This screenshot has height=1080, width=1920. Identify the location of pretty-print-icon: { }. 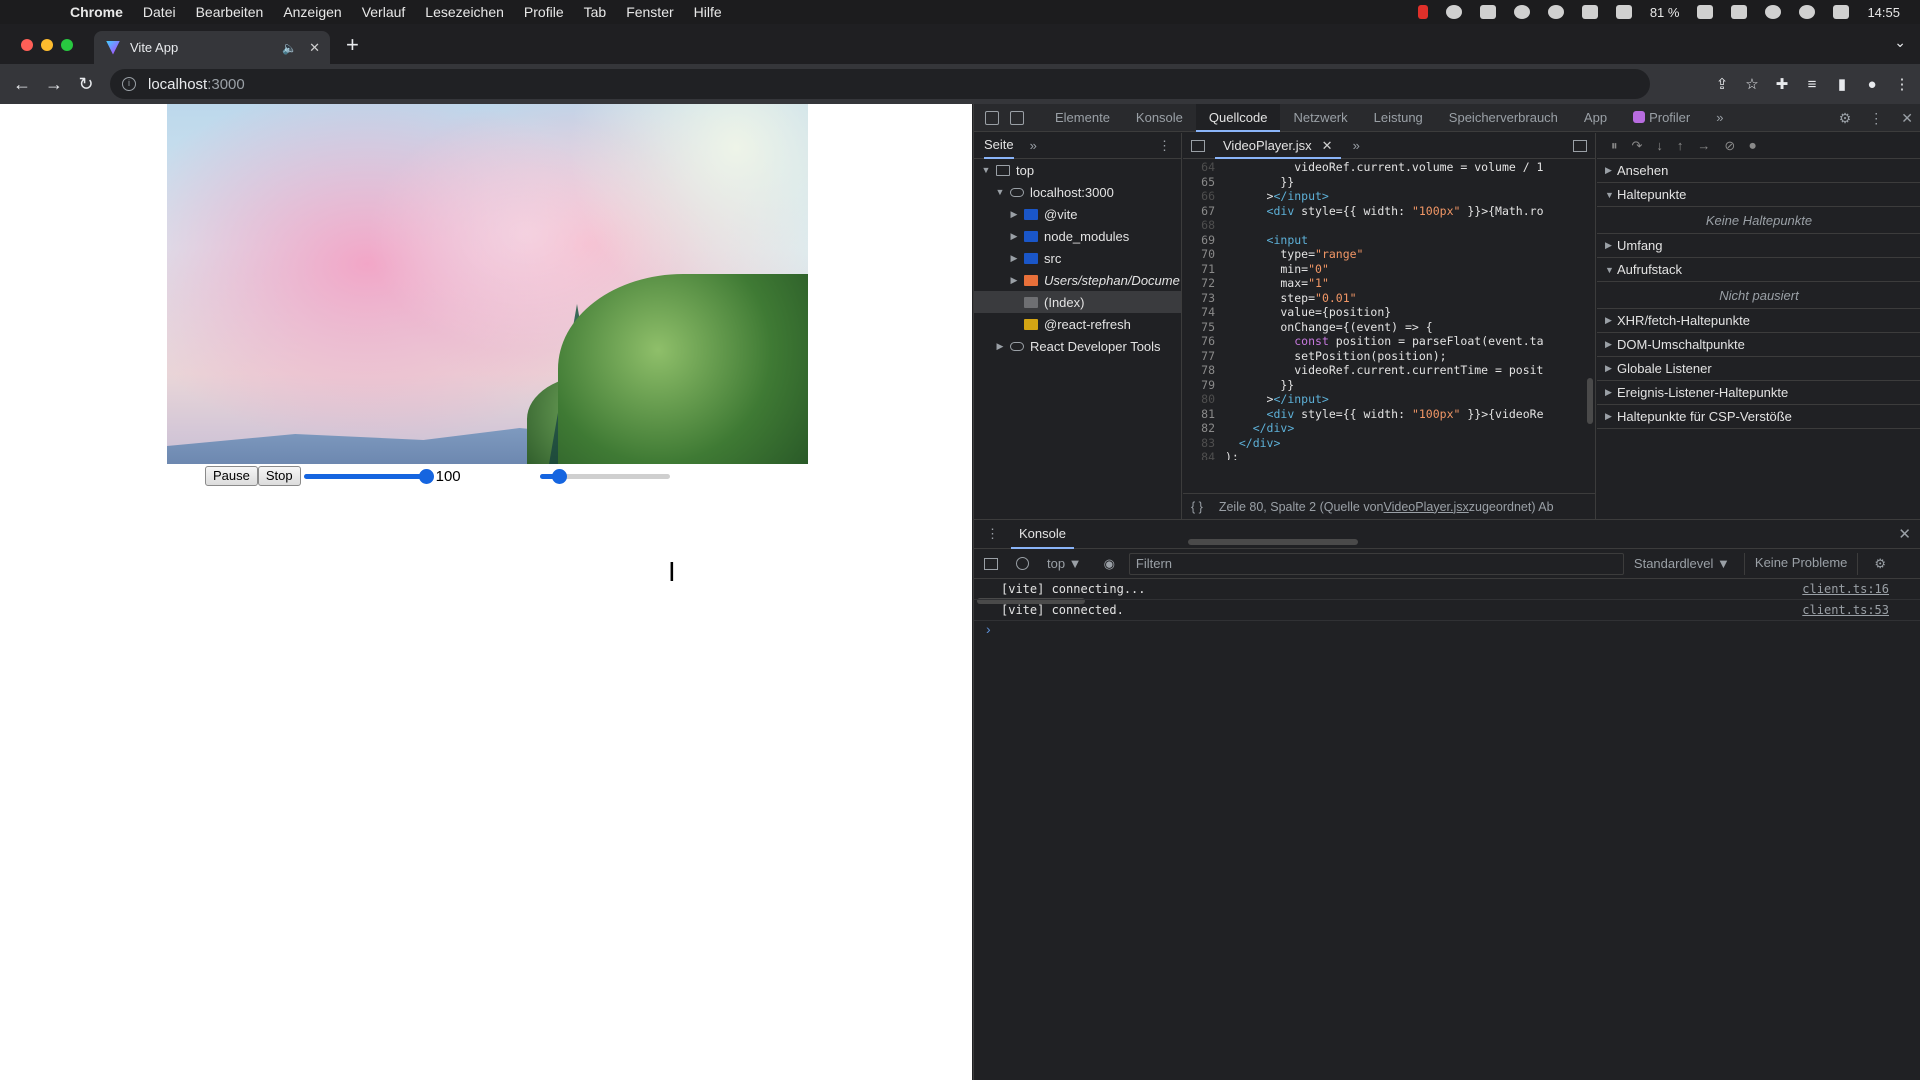
(1197, 507).